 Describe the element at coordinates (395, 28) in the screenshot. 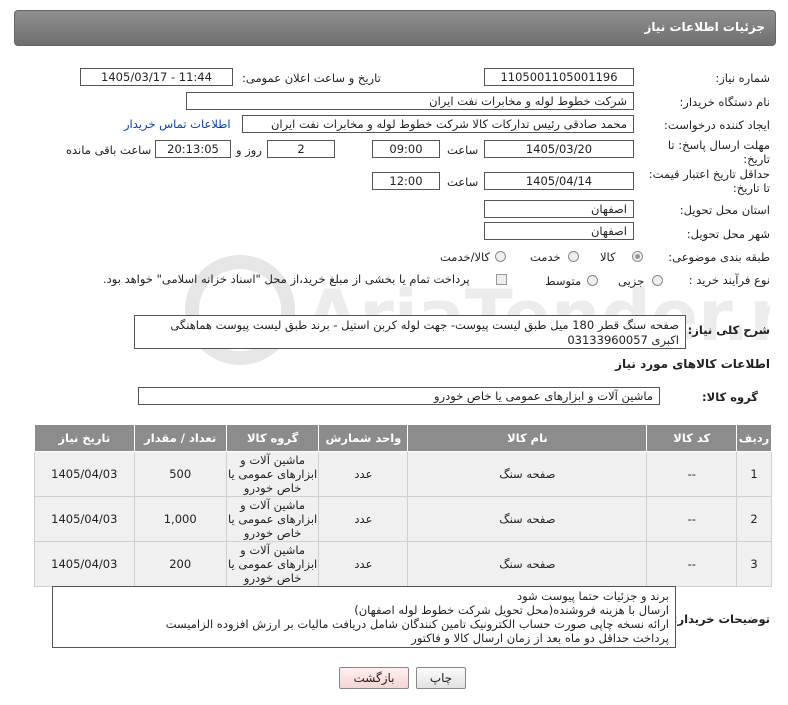

I see `header-panel: جزئیات اطلاعات نیاز` at that location.